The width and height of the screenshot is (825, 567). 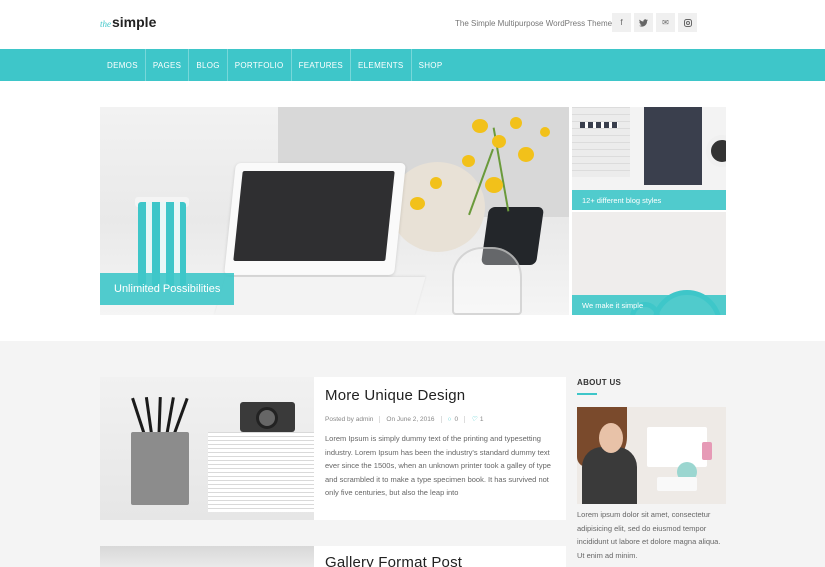 I want to click on like-count: 1, so click(x=481, y=419).